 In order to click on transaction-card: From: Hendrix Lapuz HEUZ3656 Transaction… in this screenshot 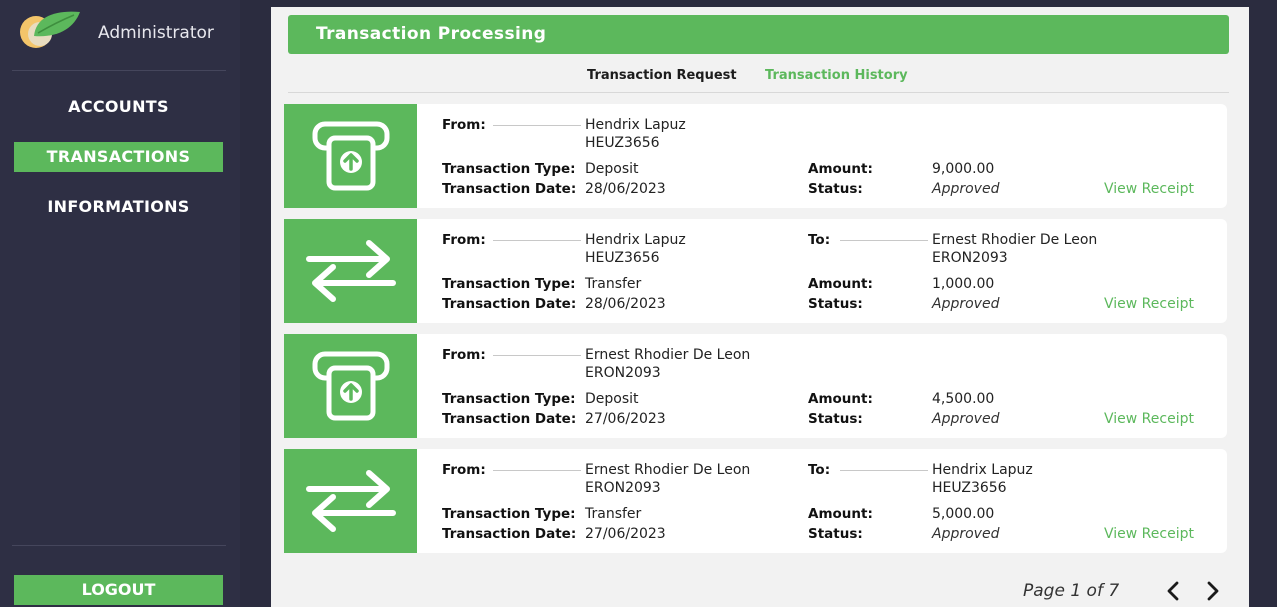, I will do `click(755, 156)`.